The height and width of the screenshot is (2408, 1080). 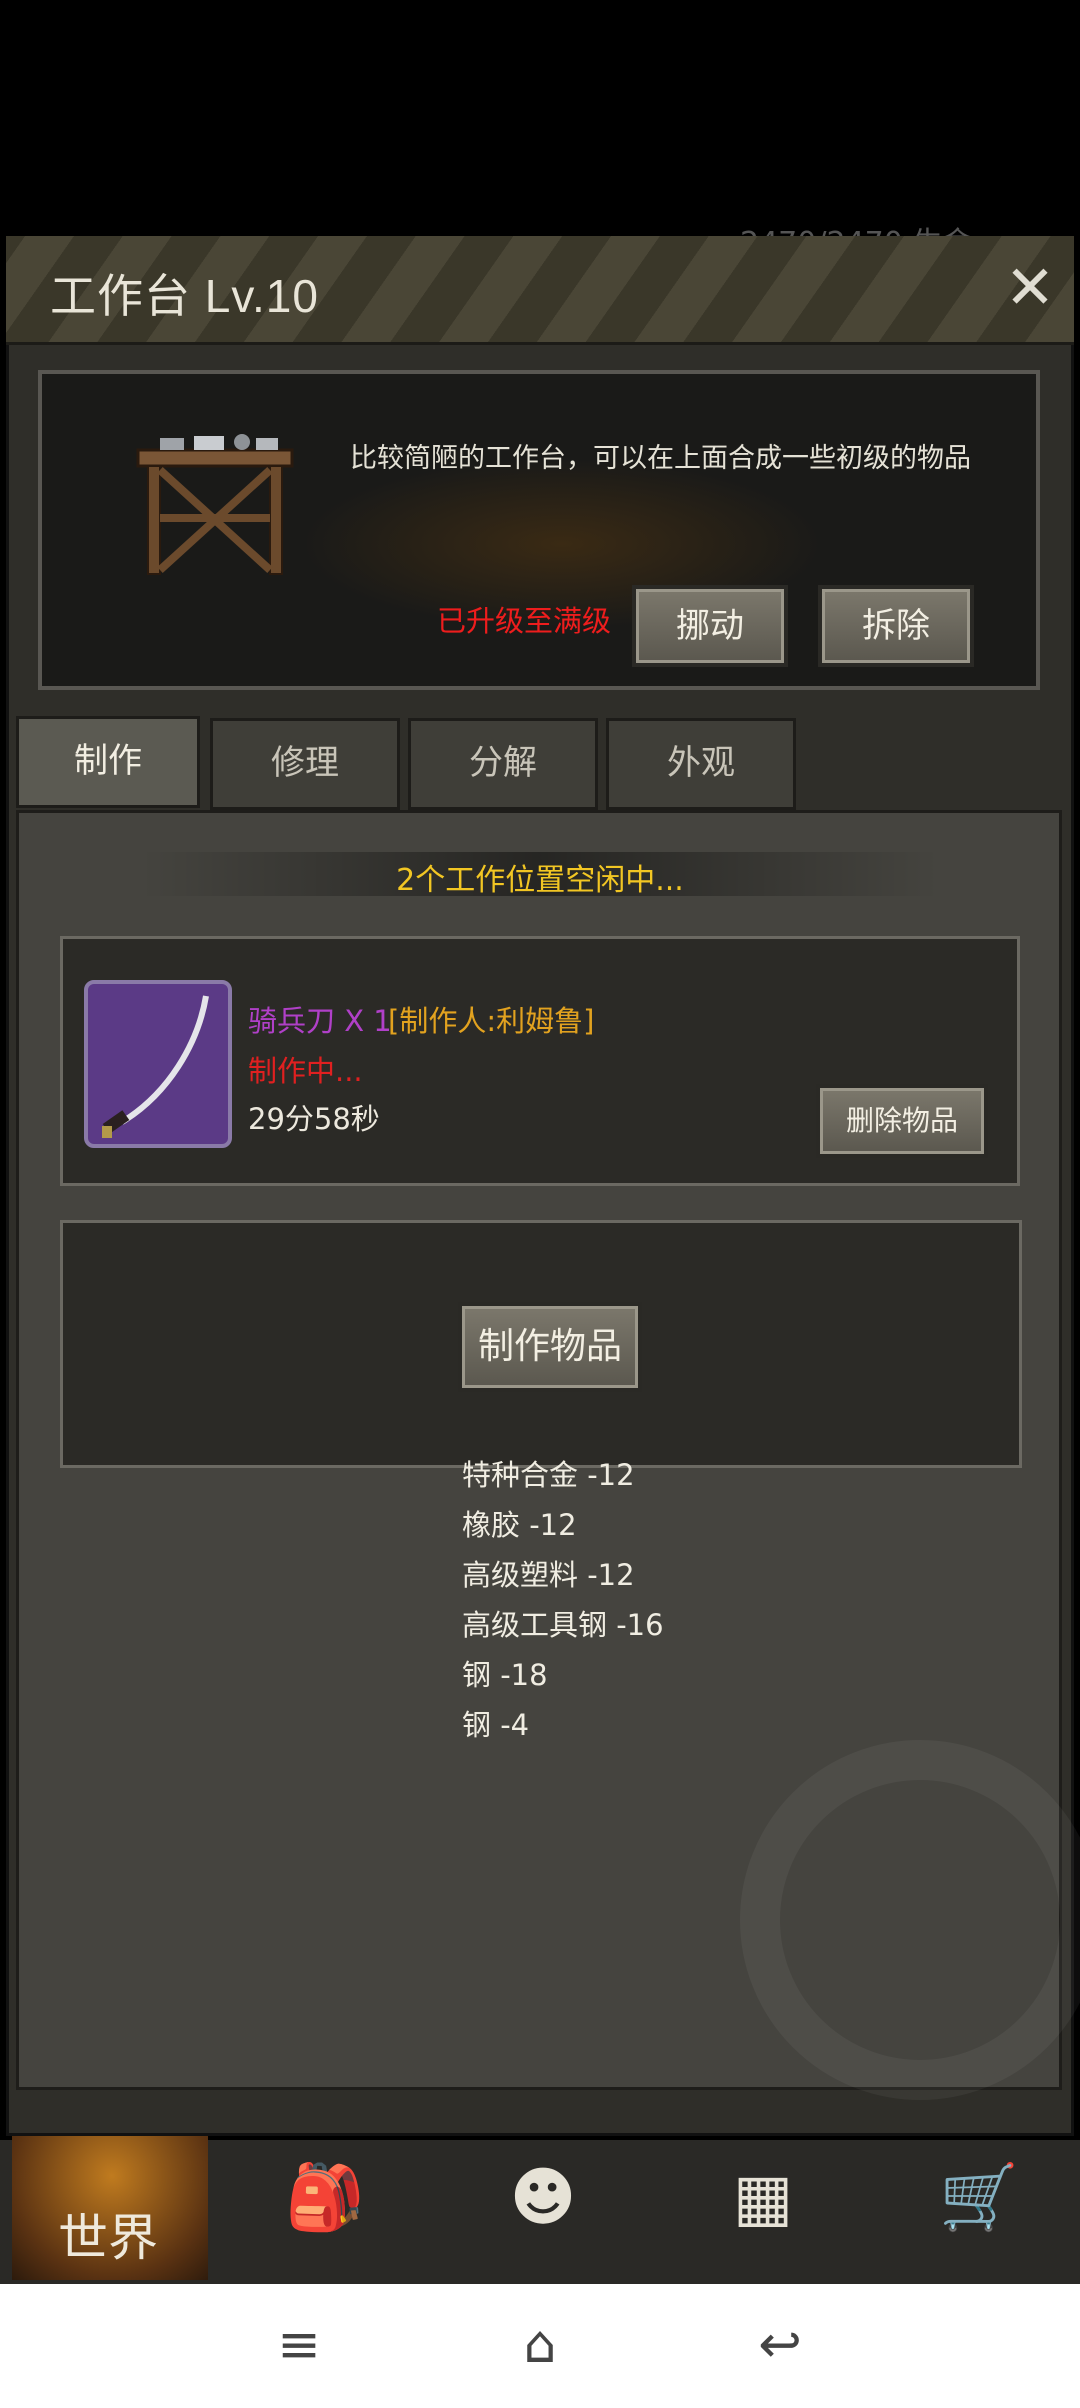 I want to click on material-item: 钢 -18, so click(x=505, y=1675).